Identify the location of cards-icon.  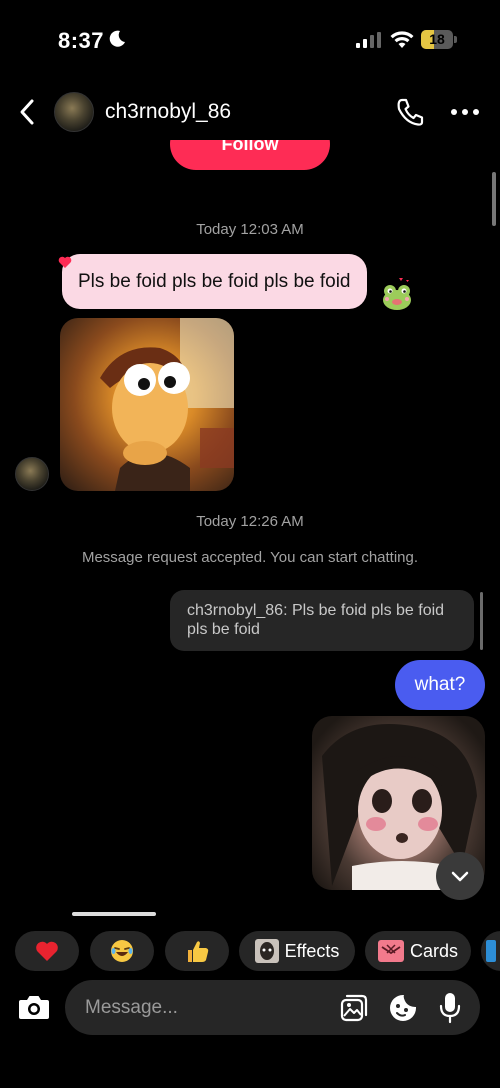
(390, 951).